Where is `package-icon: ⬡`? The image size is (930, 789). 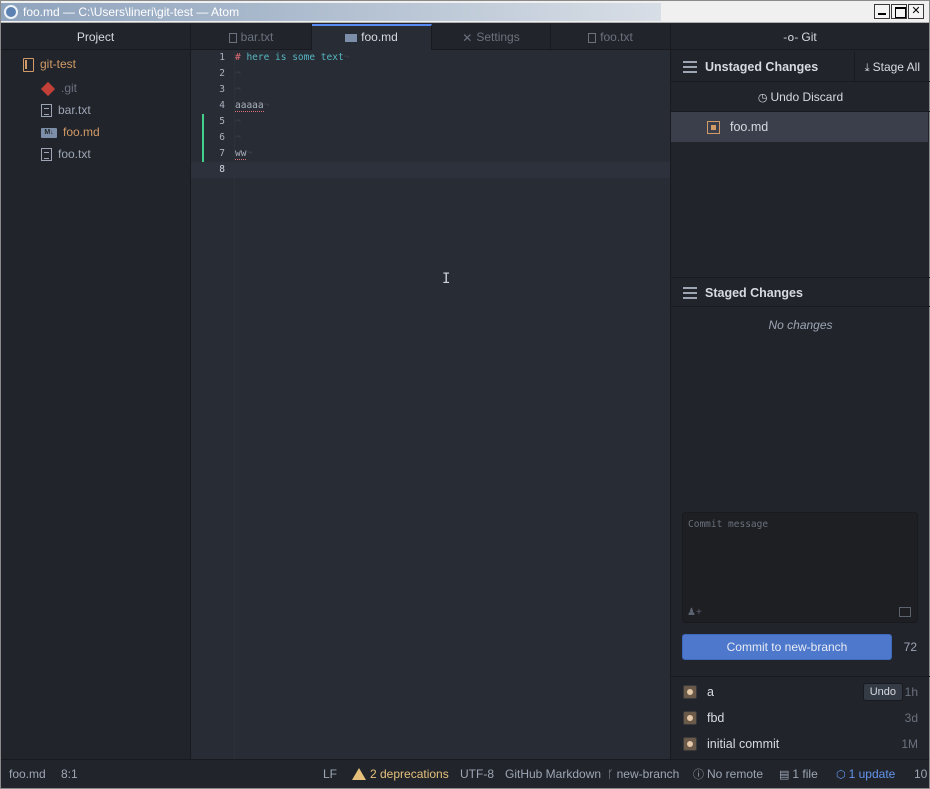
package-icon: ⬡ is located at coordinates (841, 774).